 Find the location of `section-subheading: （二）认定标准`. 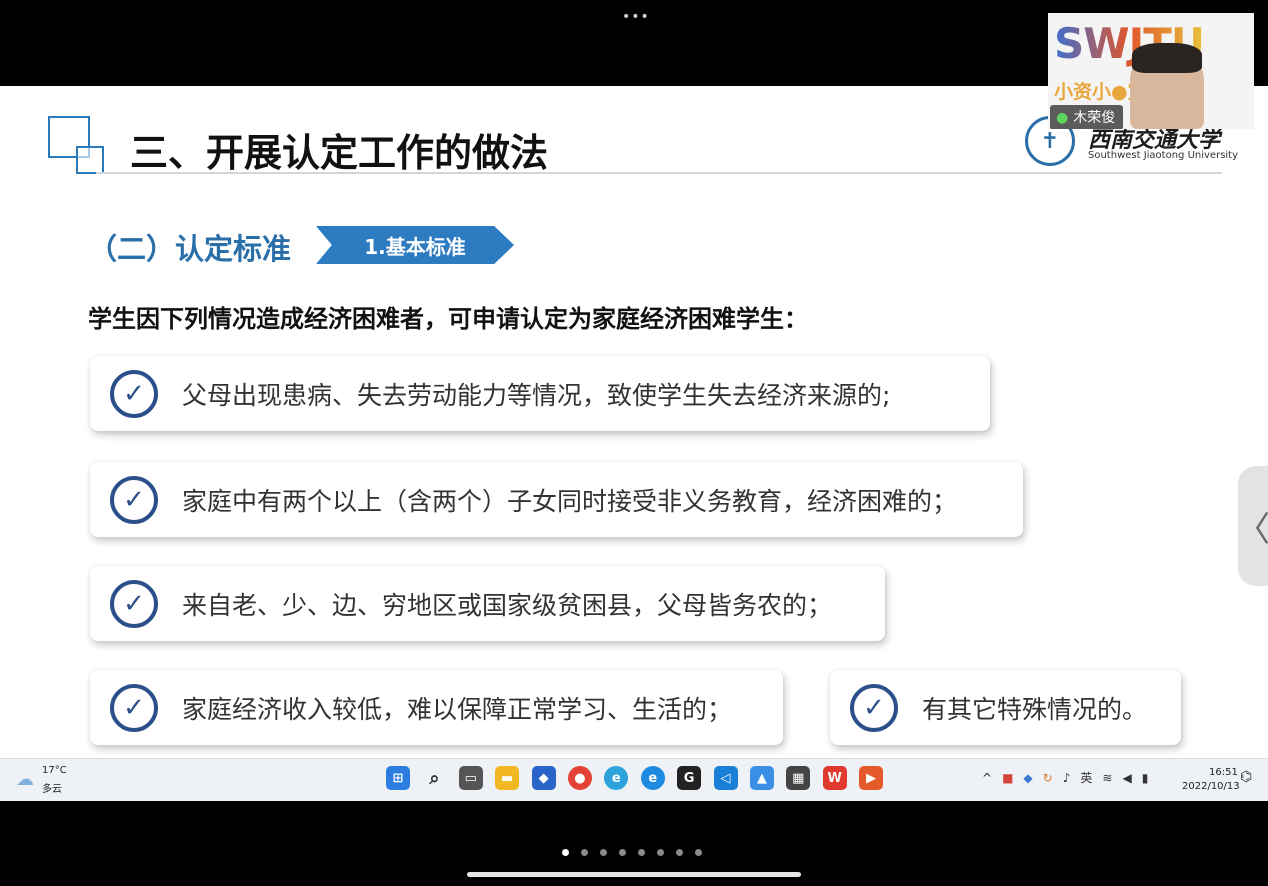

section-subheading: （二）认定标准 is located at coordinates (190, 249).